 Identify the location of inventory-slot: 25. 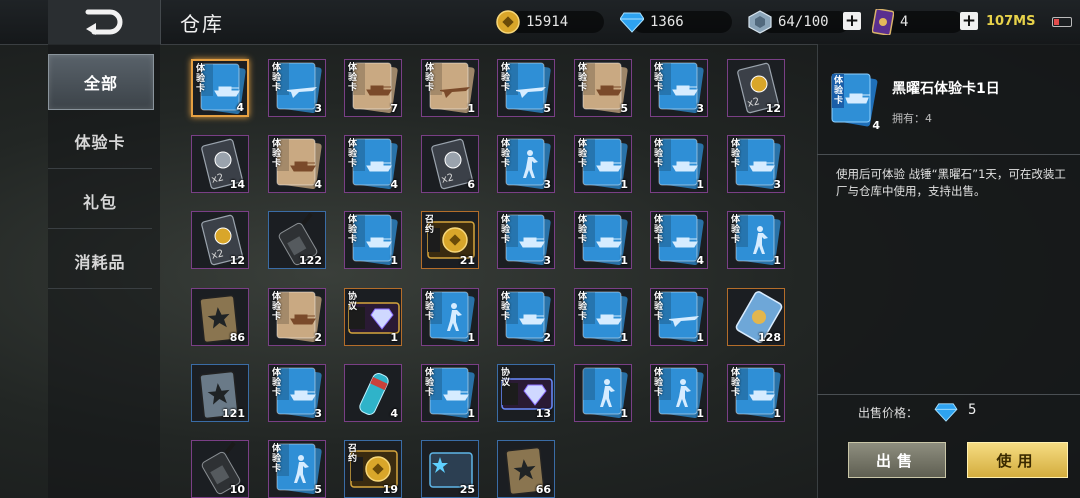
(450, 469).